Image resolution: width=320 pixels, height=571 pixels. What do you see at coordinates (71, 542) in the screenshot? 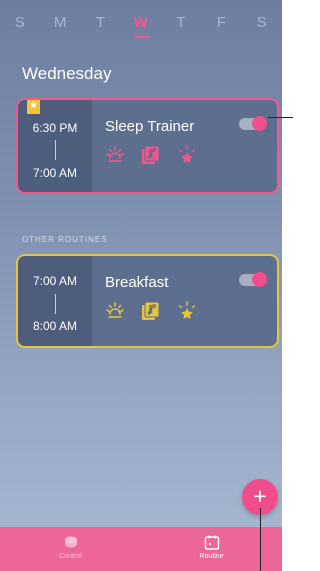
I see `control-icon` at bounding box center [71, 542].